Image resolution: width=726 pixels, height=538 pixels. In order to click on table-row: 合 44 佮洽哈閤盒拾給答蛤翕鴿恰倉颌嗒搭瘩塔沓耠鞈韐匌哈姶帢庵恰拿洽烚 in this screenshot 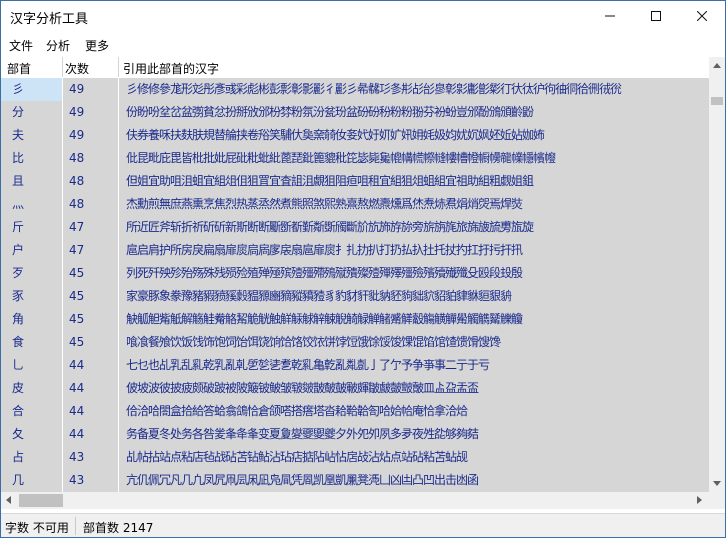, I will do `click(355, 411)`.